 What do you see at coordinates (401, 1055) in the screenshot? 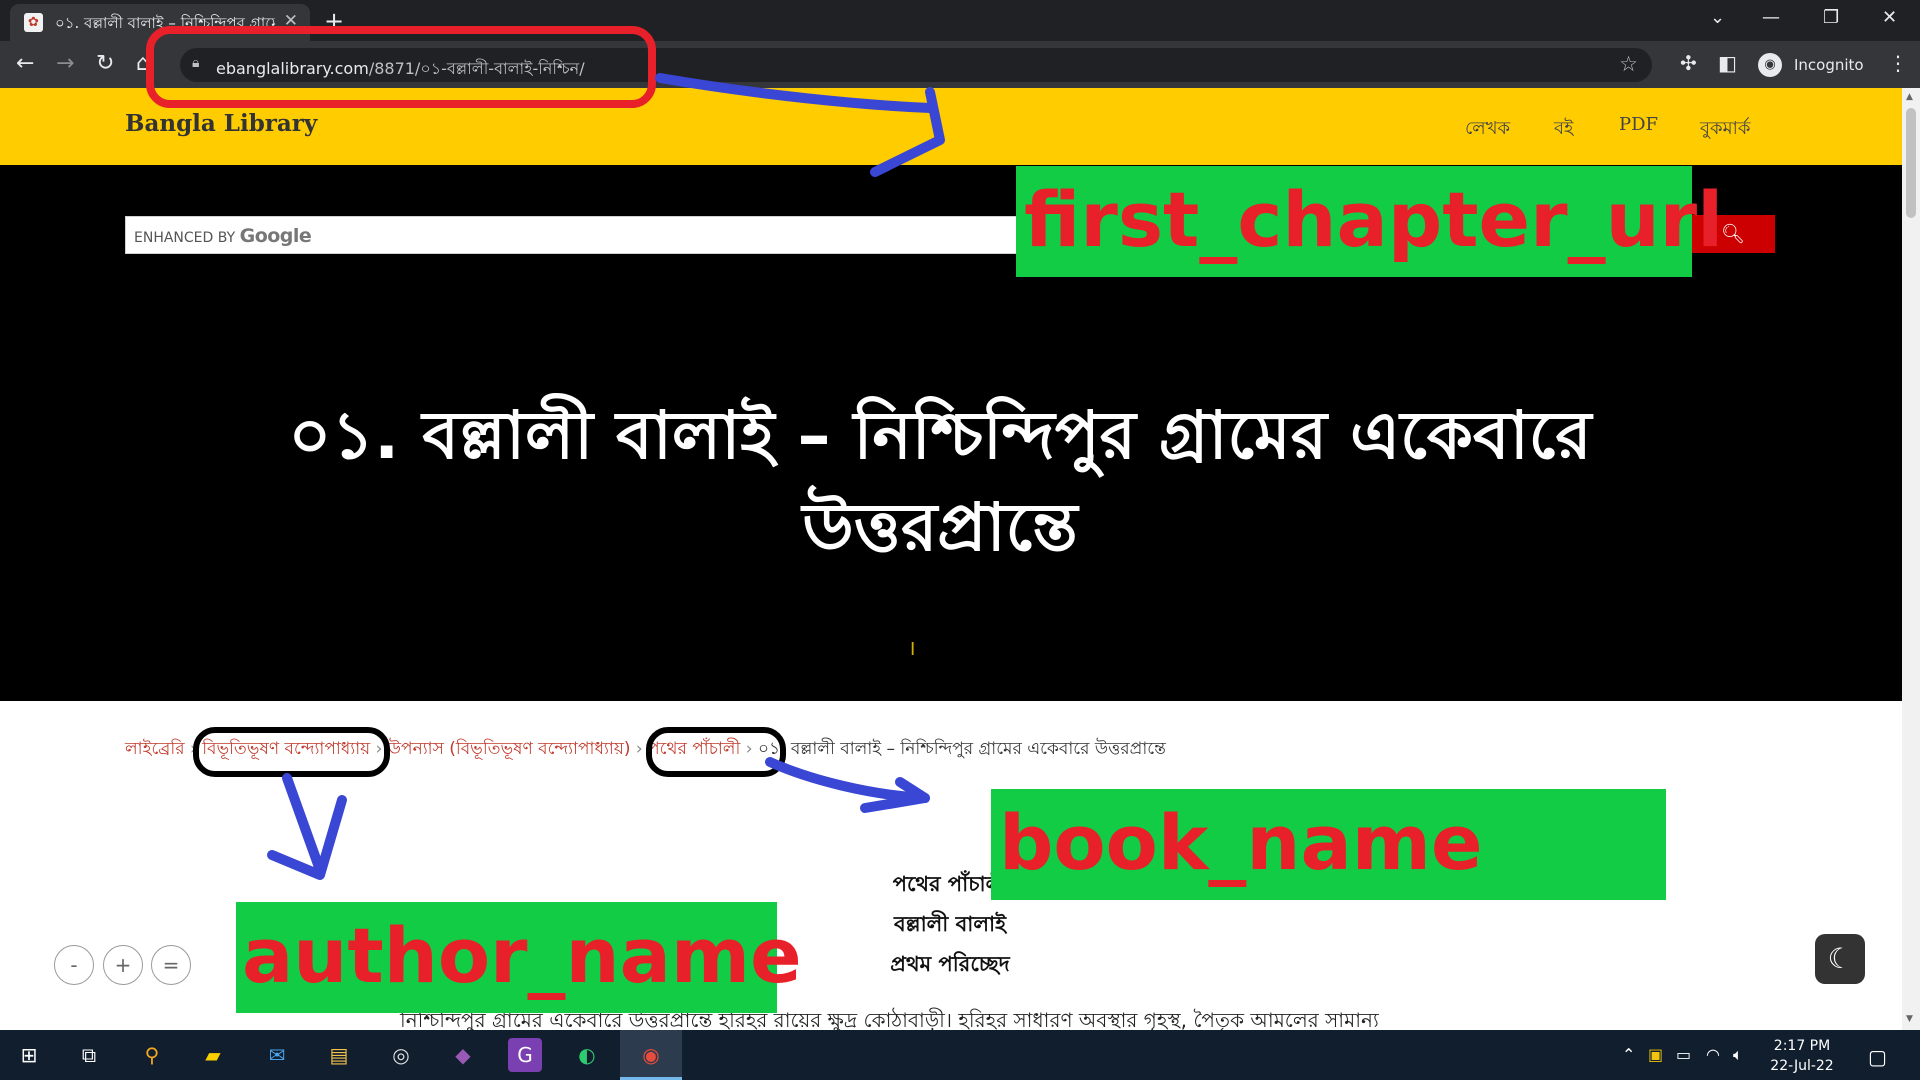
I see `media-player-icon: ◎` at bounding box center [401, 1055].